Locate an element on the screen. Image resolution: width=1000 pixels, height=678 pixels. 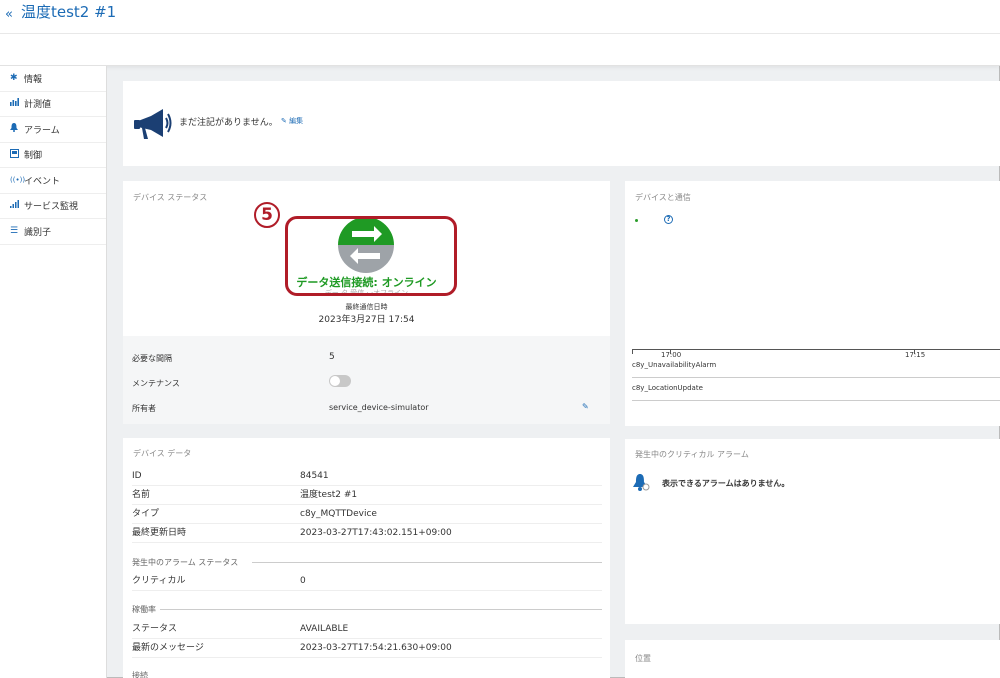
row-value: 2023-03-27T17:43:02.151+09:00 is located at coordinates (376, 533).